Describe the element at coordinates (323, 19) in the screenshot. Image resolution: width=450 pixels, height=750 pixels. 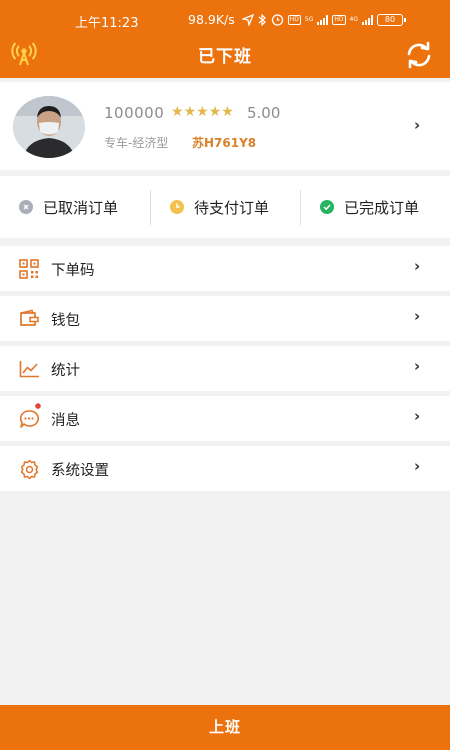
I see `signal-bars-icon` at that location.